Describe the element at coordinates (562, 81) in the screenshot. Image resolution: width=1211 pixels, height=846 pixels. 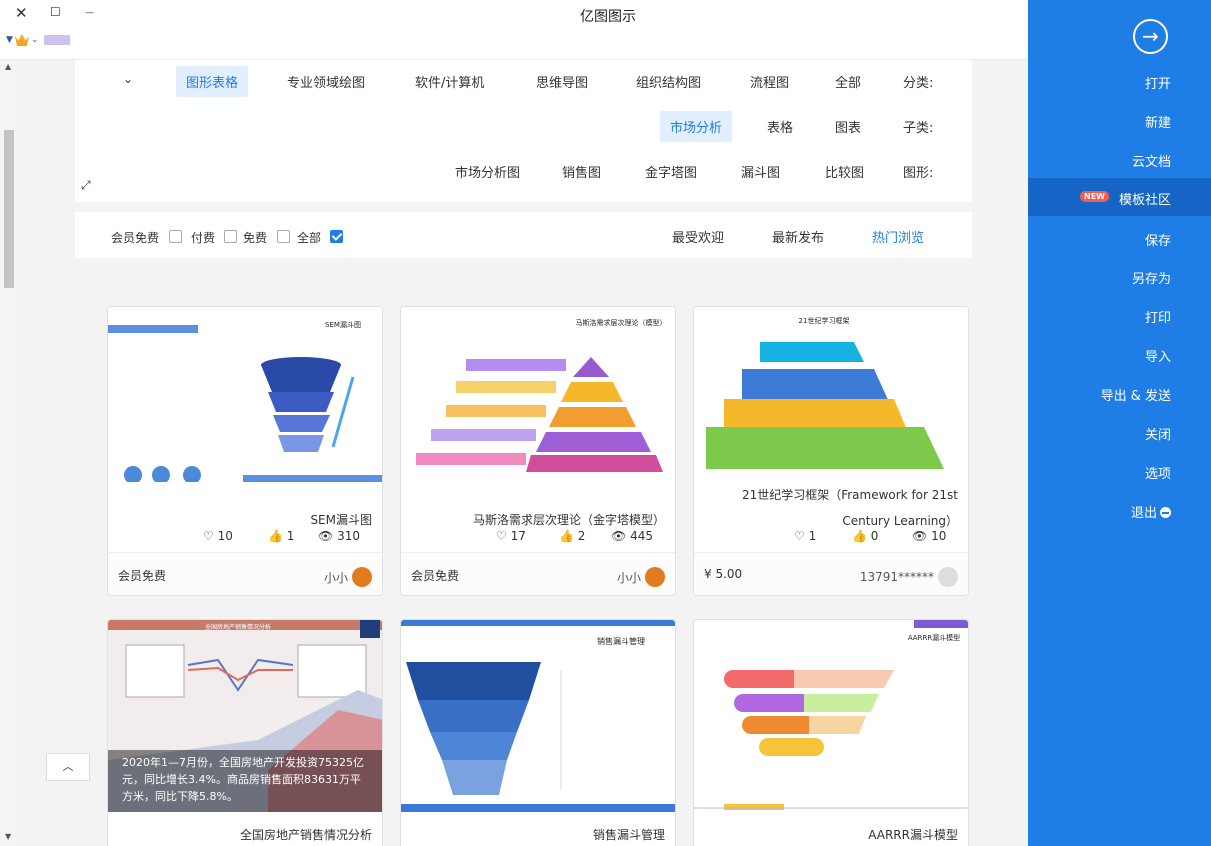
I see `category-tag-mindmap: 思维导图` at that location.